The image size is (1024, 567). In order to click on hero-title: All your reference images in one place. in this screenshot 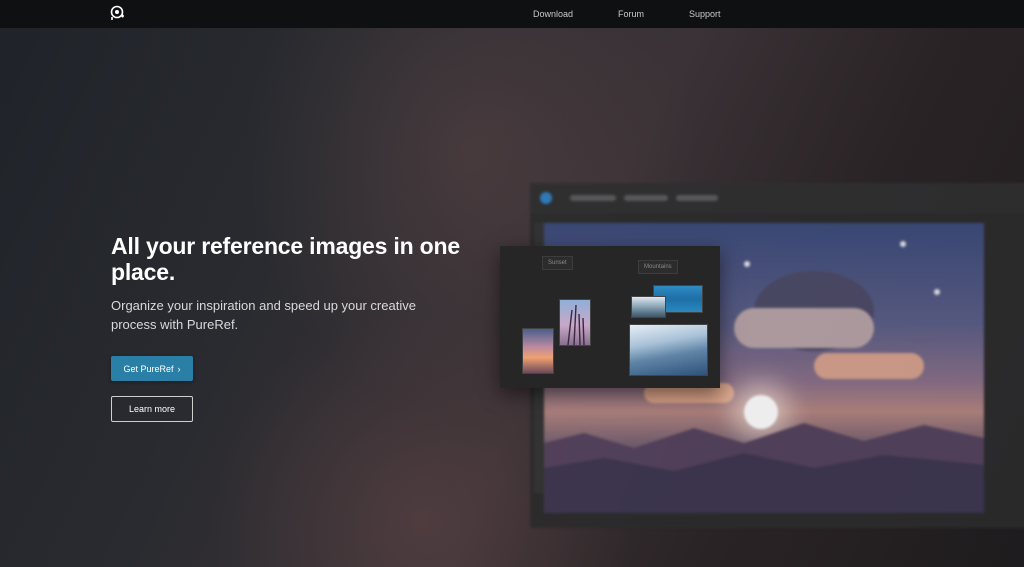, I will do `click(285, 259)`.